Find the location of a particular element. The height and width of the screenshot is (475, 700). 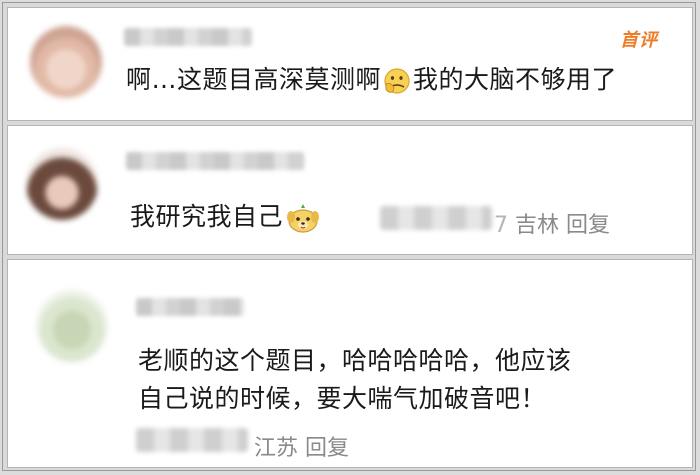

comment-text-part: 我研究我自己 is located at coordinates (207, 216).